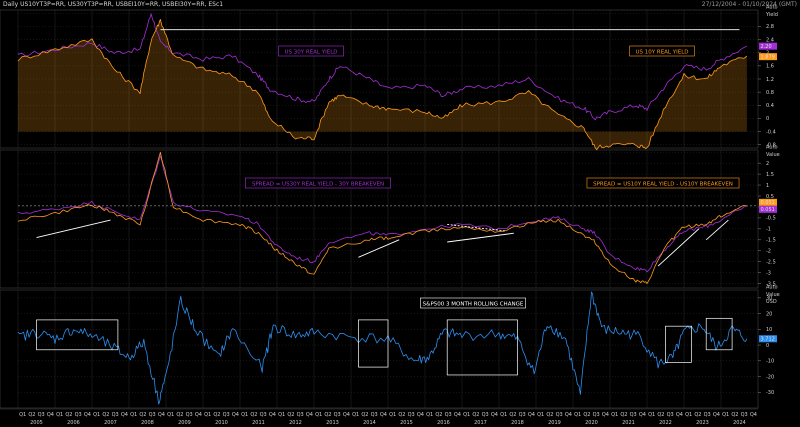  I want to click on y-tick-label: 0, so click(767, 346).